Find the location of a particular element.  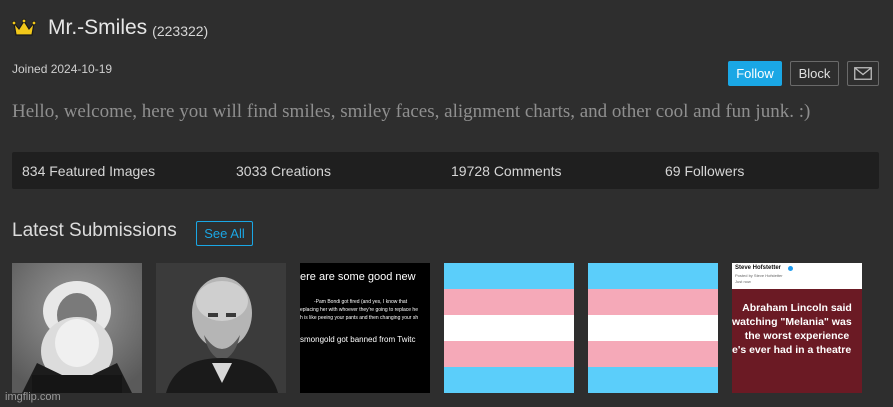

meme-text-line: smongold got banned from Twitc is located at coordinates (358, 339).